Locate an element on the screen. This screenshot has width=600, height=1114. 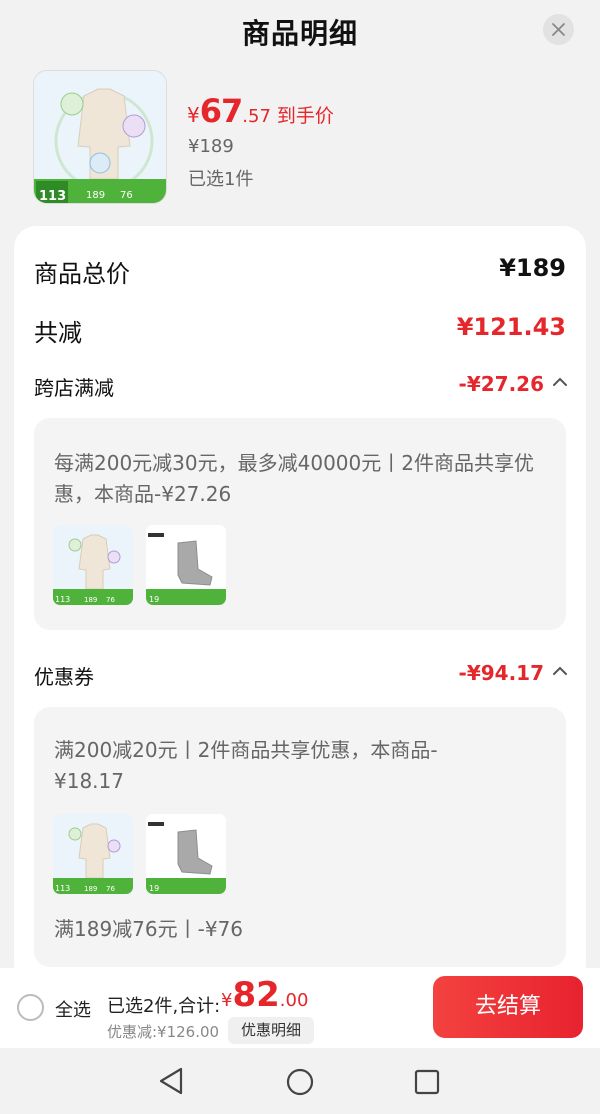
product-thumbnail: 113 189 76 is located at coordinates (100, 137).